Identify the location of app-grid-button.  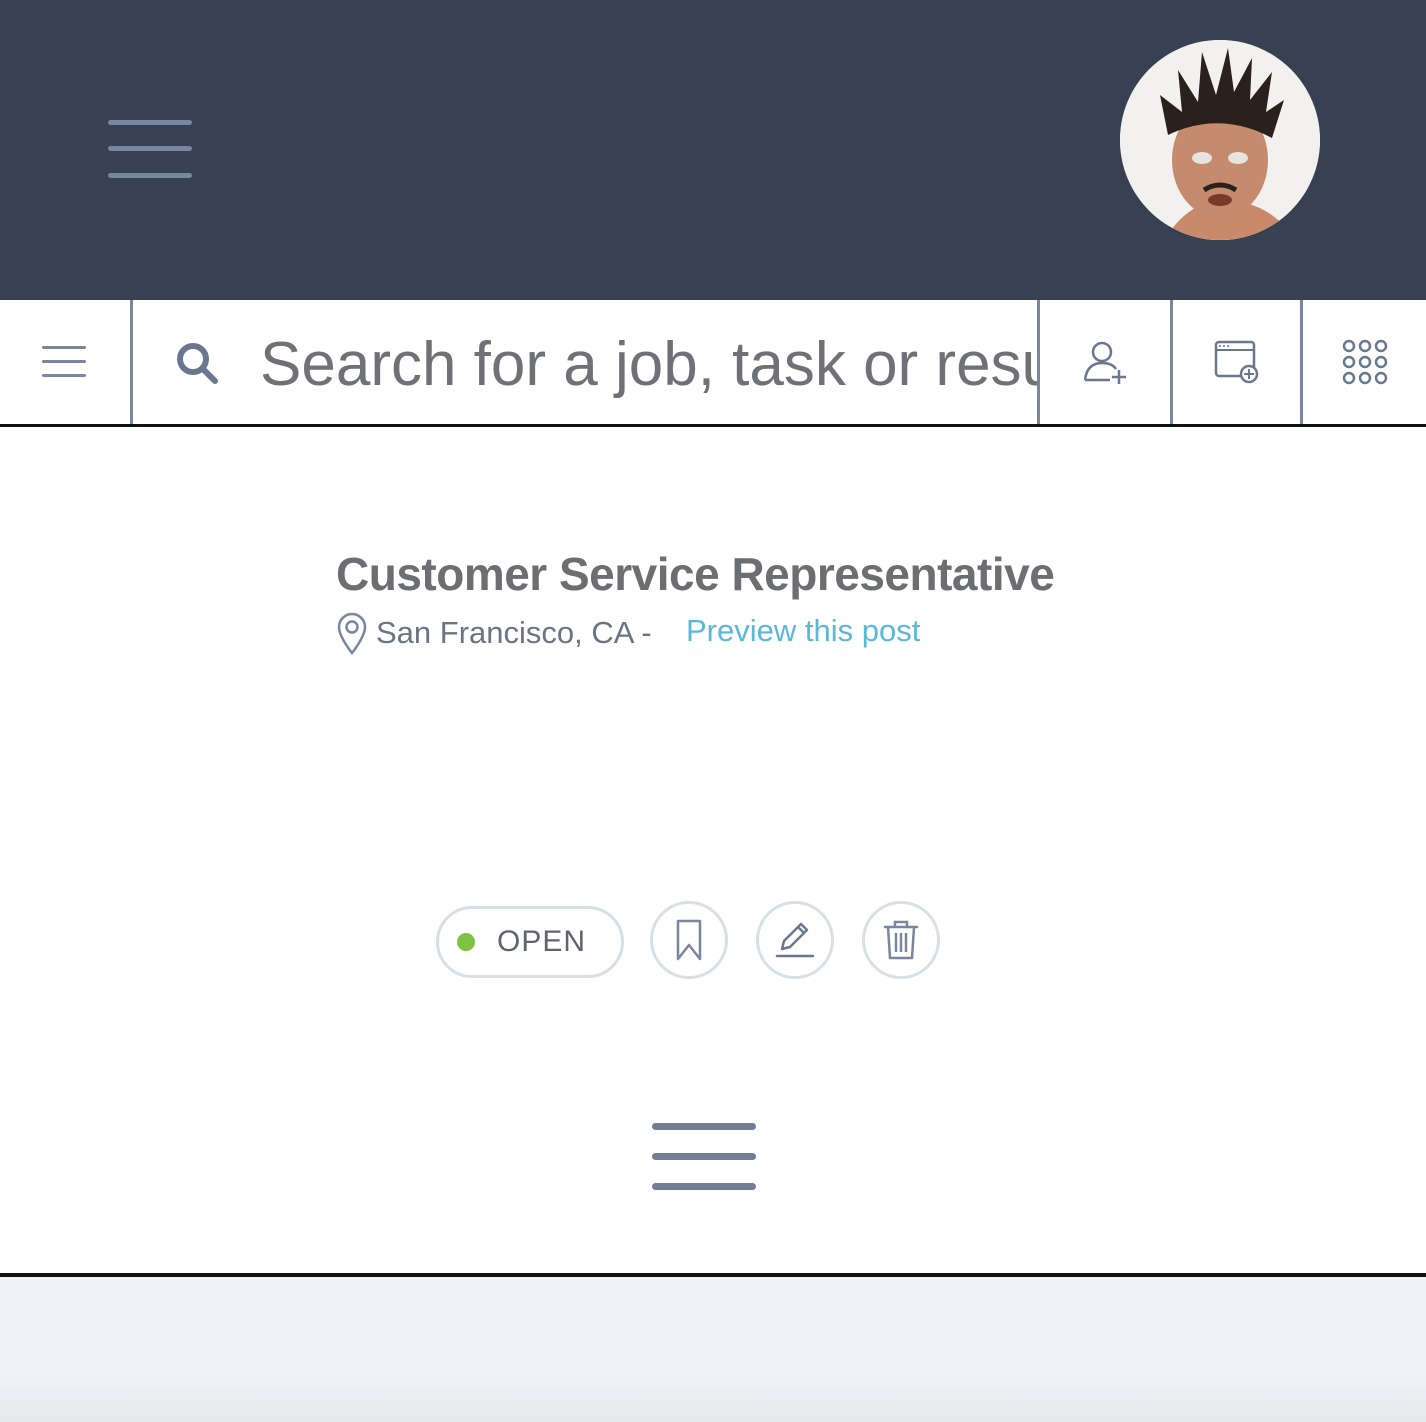
(1364, 362).